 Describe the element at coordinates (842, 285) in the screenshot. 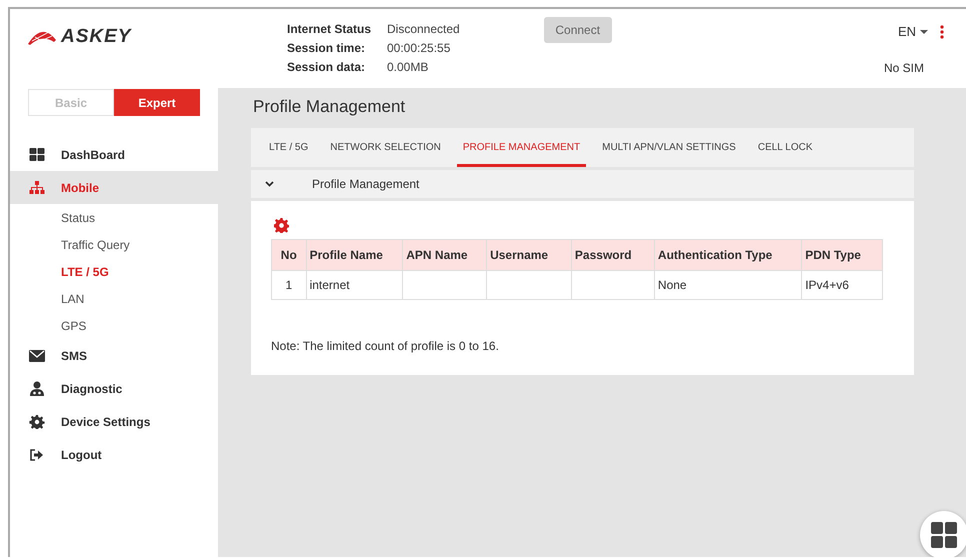

I see `table-cell: IPv4+v6` at that location.